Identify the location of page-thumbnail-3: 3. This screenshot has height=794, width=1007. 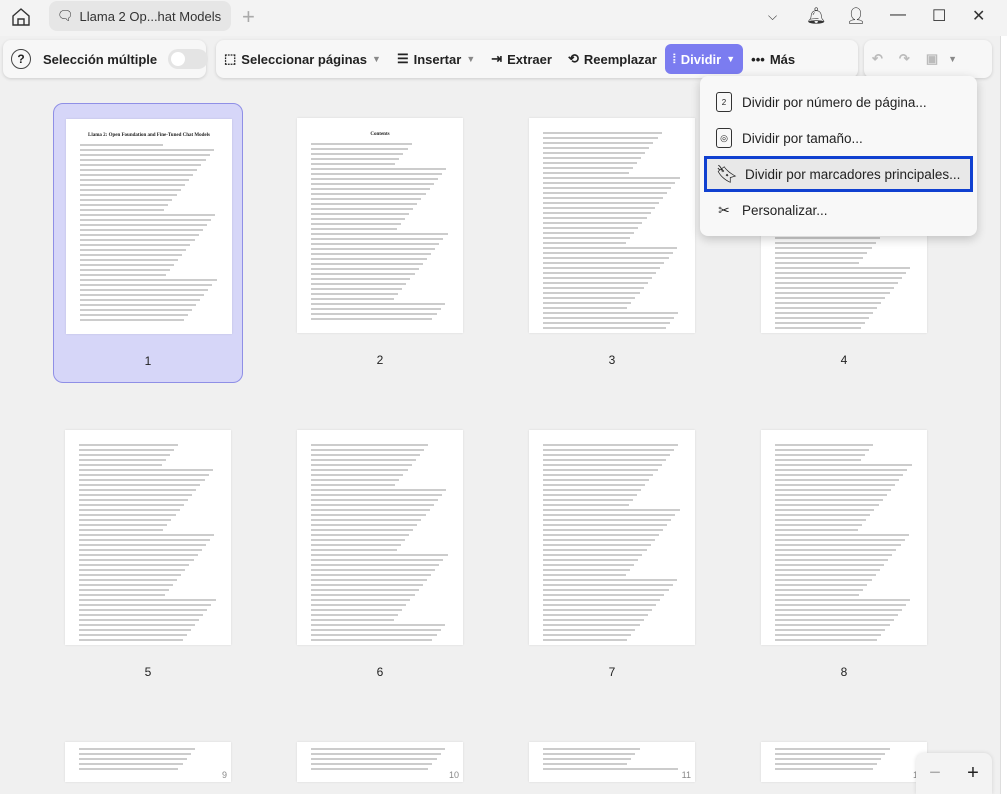
(612, 243).